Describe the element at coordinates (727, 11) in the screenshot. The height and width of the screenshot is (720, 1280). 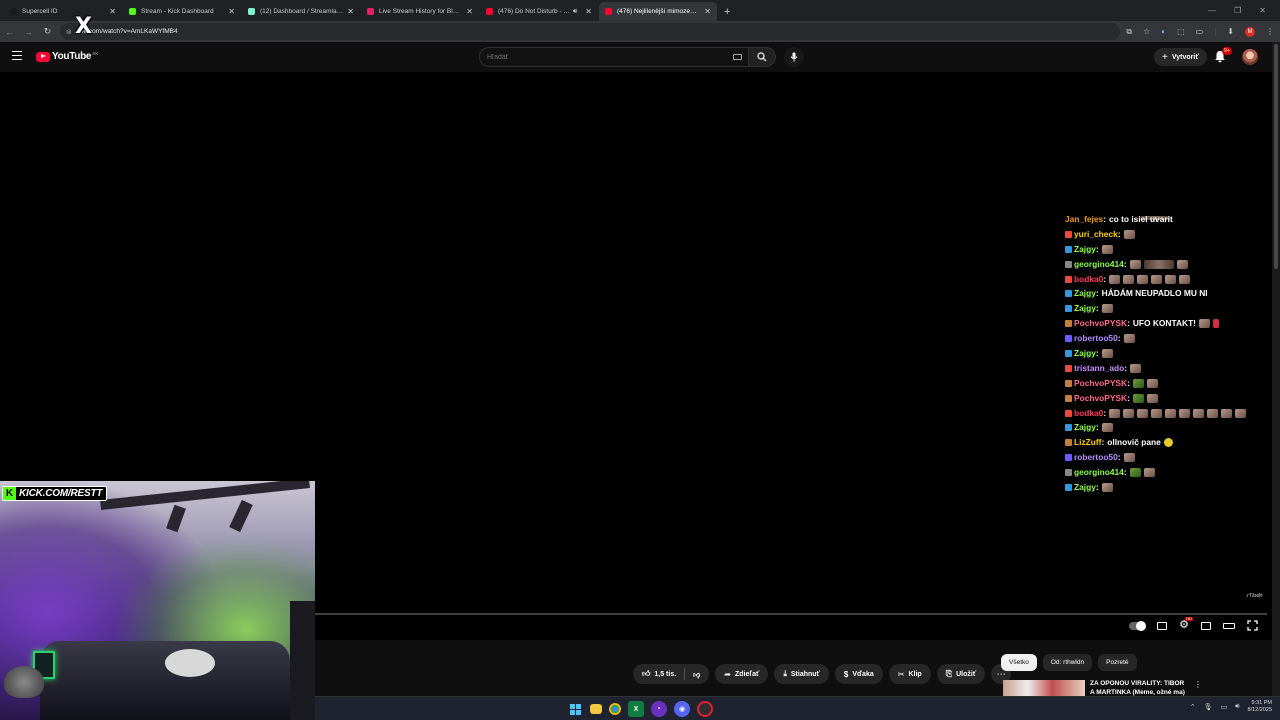
I see `new-tab-button: +` at that location.